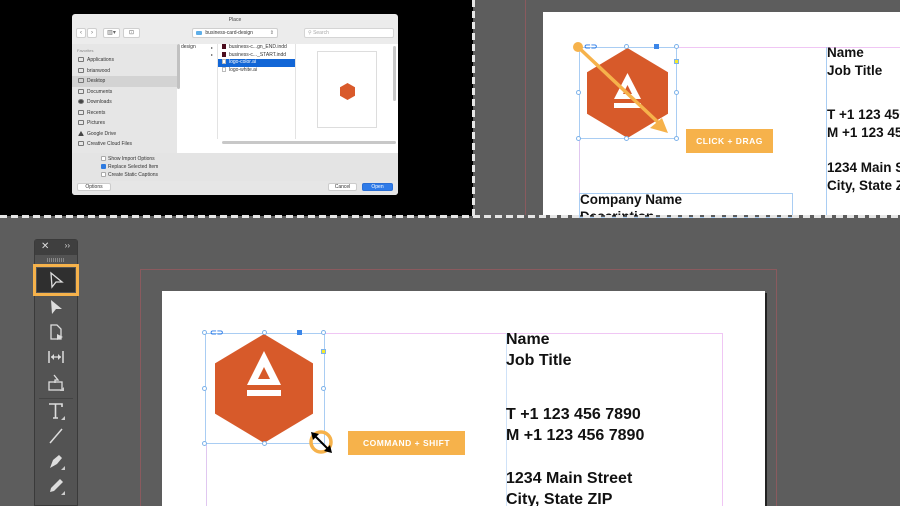 The width and height of the screenshot is (900, 506). What do you see at coordinates (56, 332) in the screenshot?
I see `page-tool` at bounding box center [56, 332].